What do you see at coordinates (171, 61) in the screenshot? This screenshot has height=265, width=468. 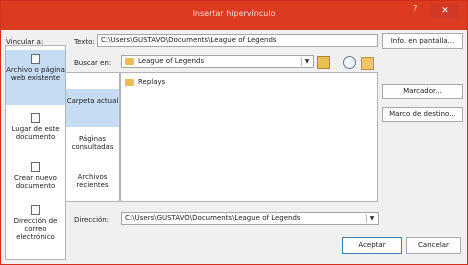 I see `lookin-value: League of Legends` at bounding box center [171, 61].